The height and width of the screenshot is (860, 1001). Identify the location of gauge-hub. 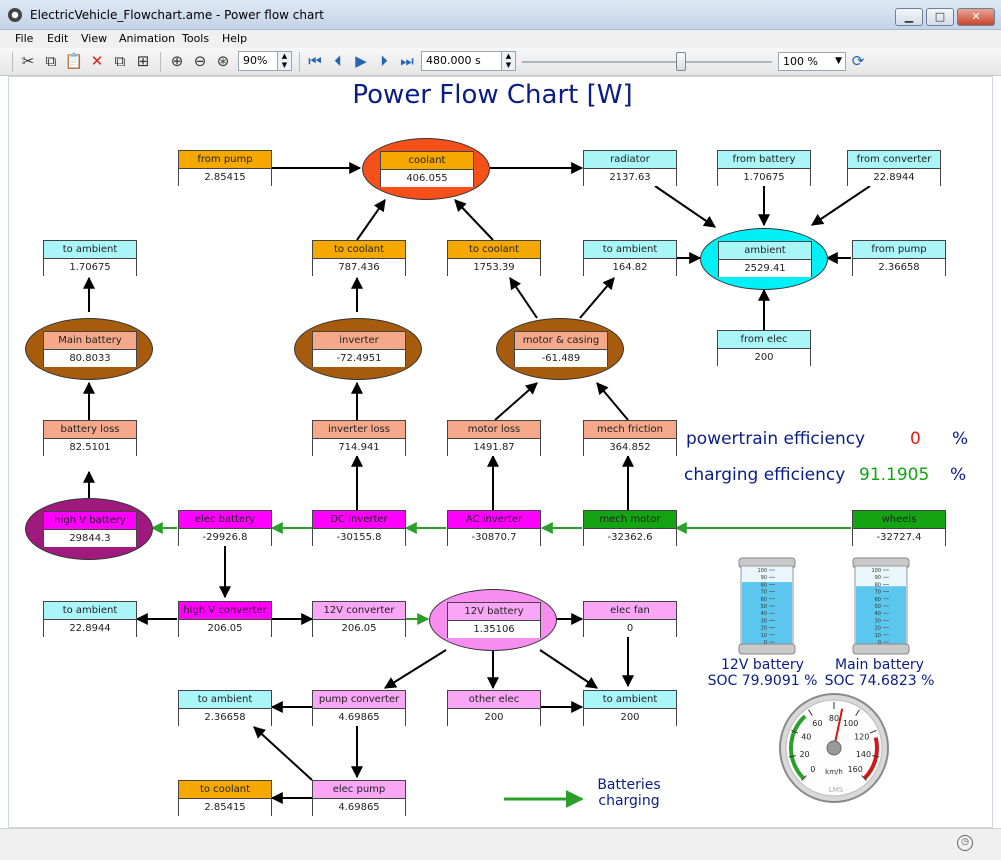
(834, 748).